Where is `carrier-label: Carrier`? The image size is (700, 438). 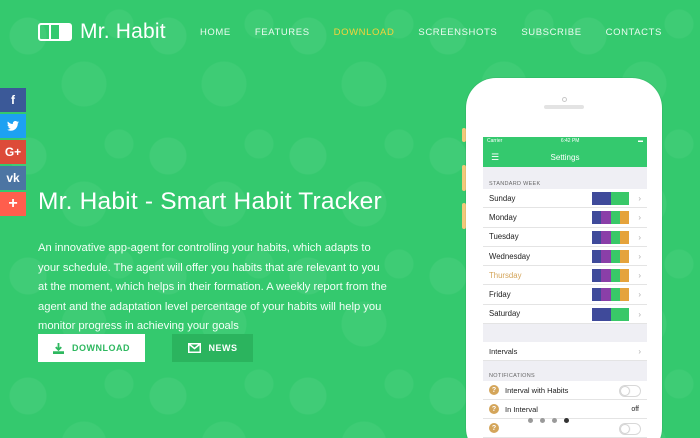
carrier-label: Carrier is located at coordinates (495, 141).